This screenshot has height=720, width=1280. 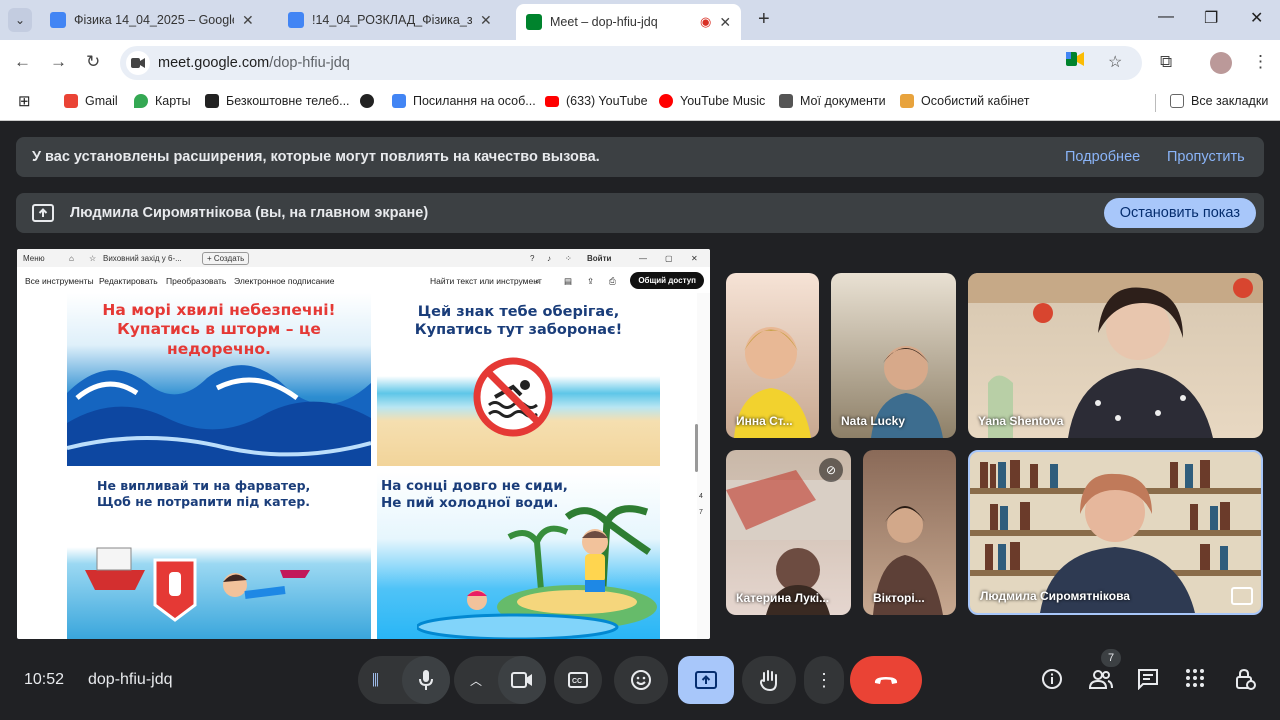 What do you see at coordinates (1211, 18) in the screenshot?
I see `restore-icon: ❐` at bounding box center [1211, 18].